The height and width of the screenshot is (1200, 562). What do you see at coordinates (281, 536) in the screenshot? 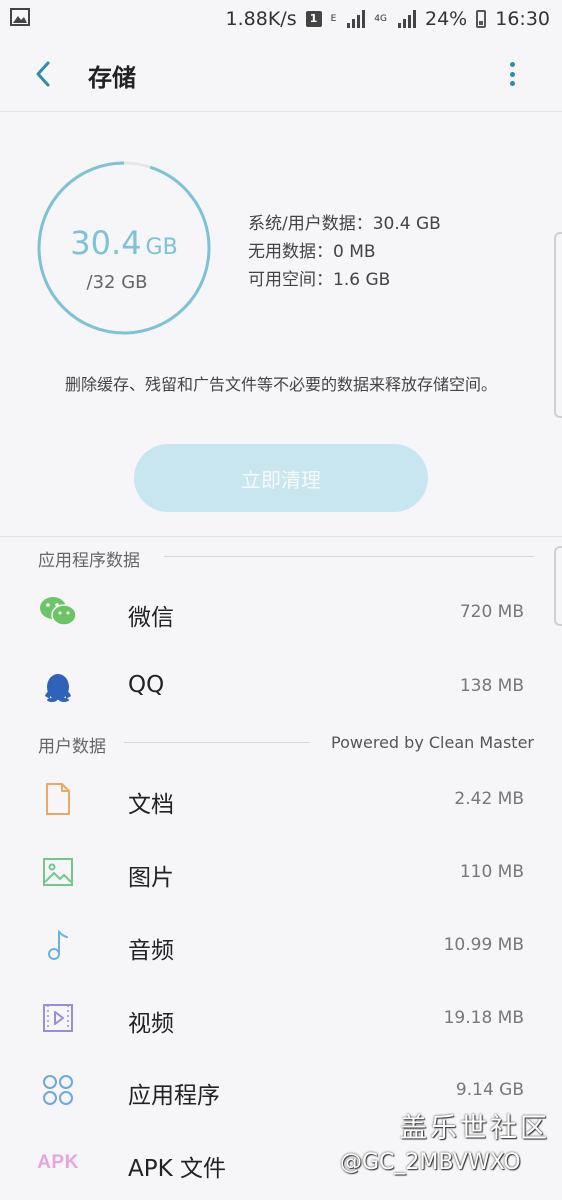
I see `section-divider` at bounding box center [281, 536].